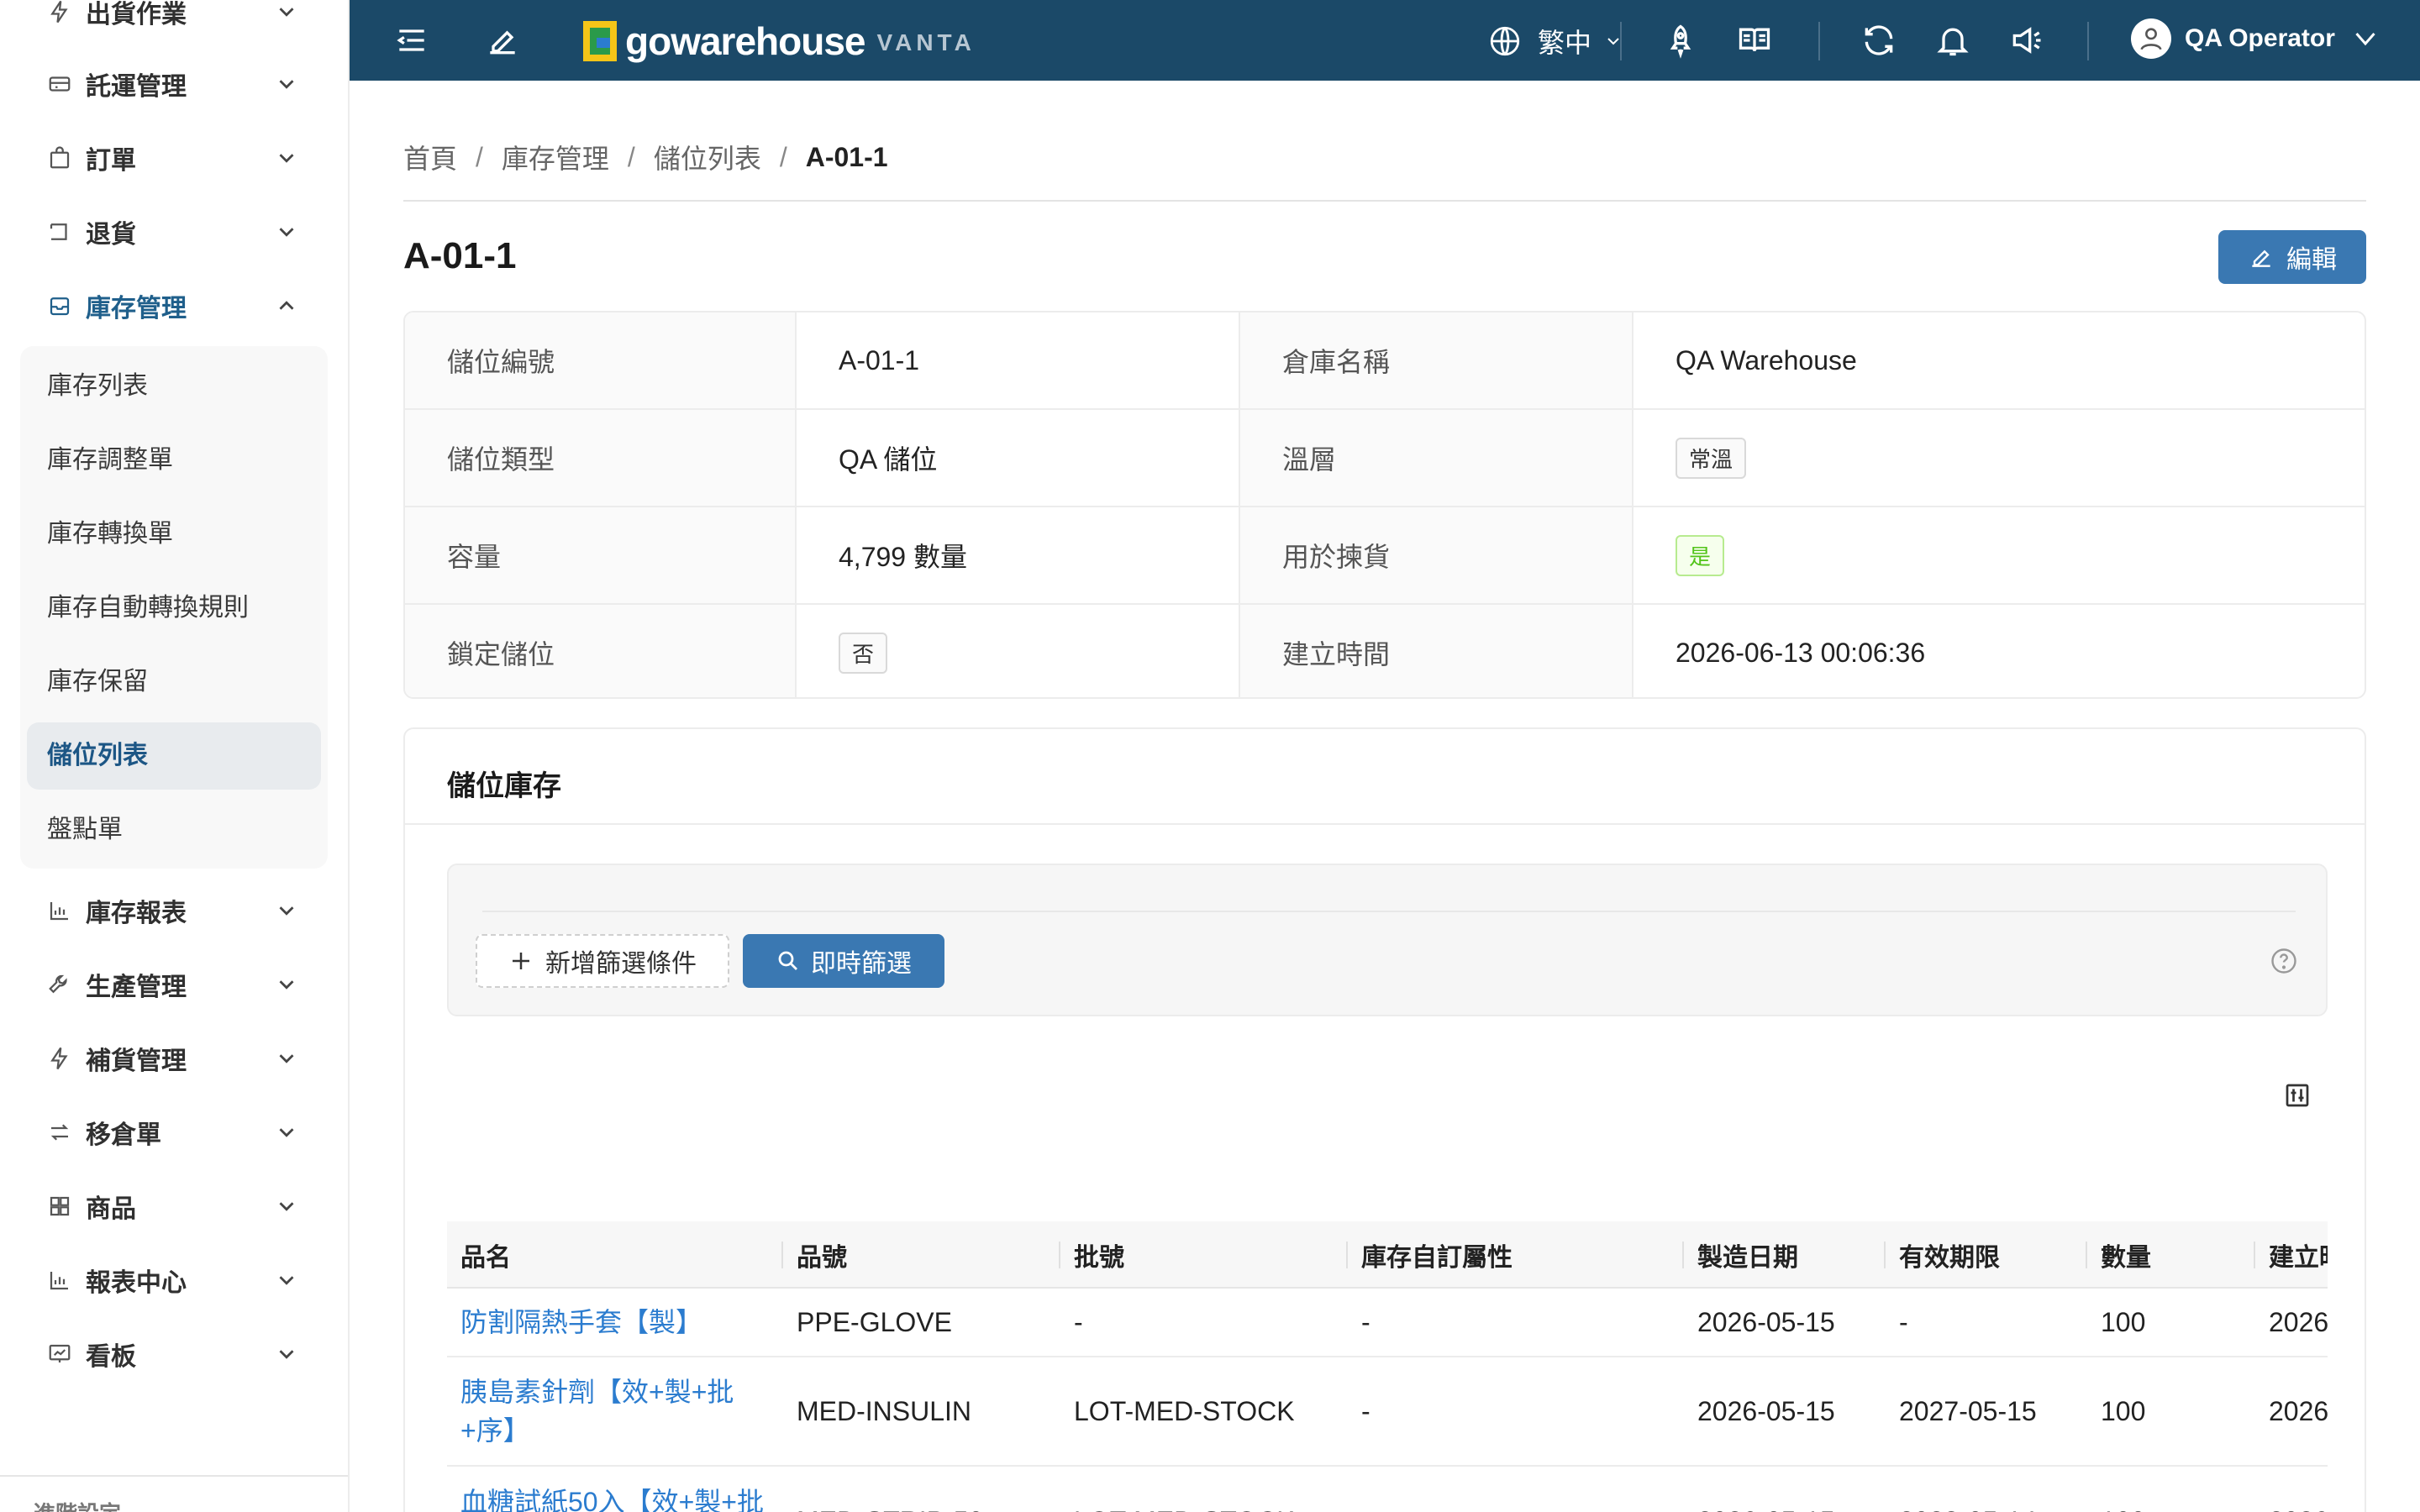  I want to click on column-settings-icon, so click(2297, 1095).